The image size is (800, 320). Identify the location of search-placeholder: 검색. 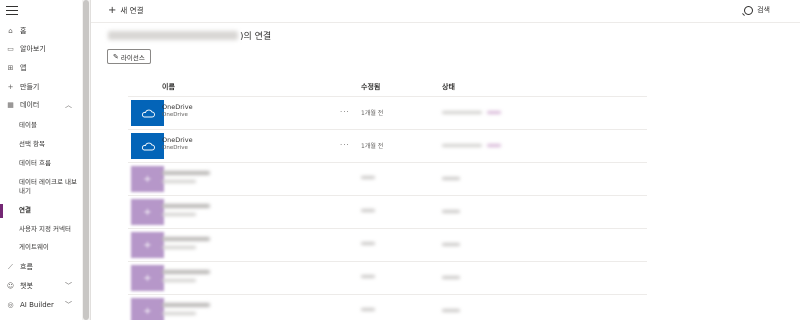
(763, 10).